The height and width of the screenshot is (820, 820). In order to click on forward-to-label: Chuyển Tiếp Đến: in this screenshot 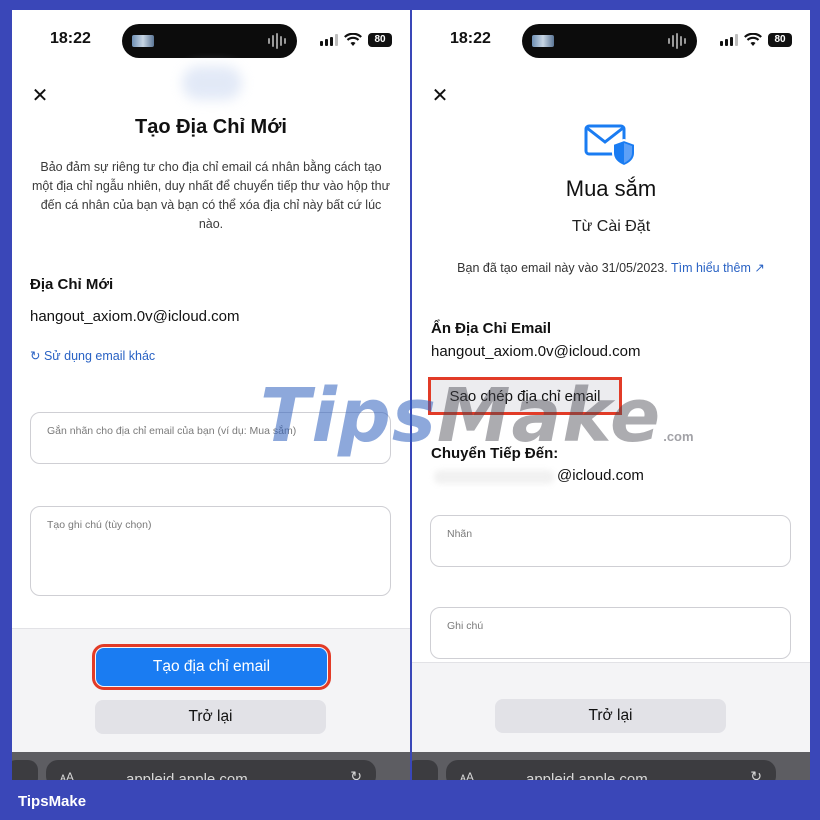, I will do `click(495, 453)`.